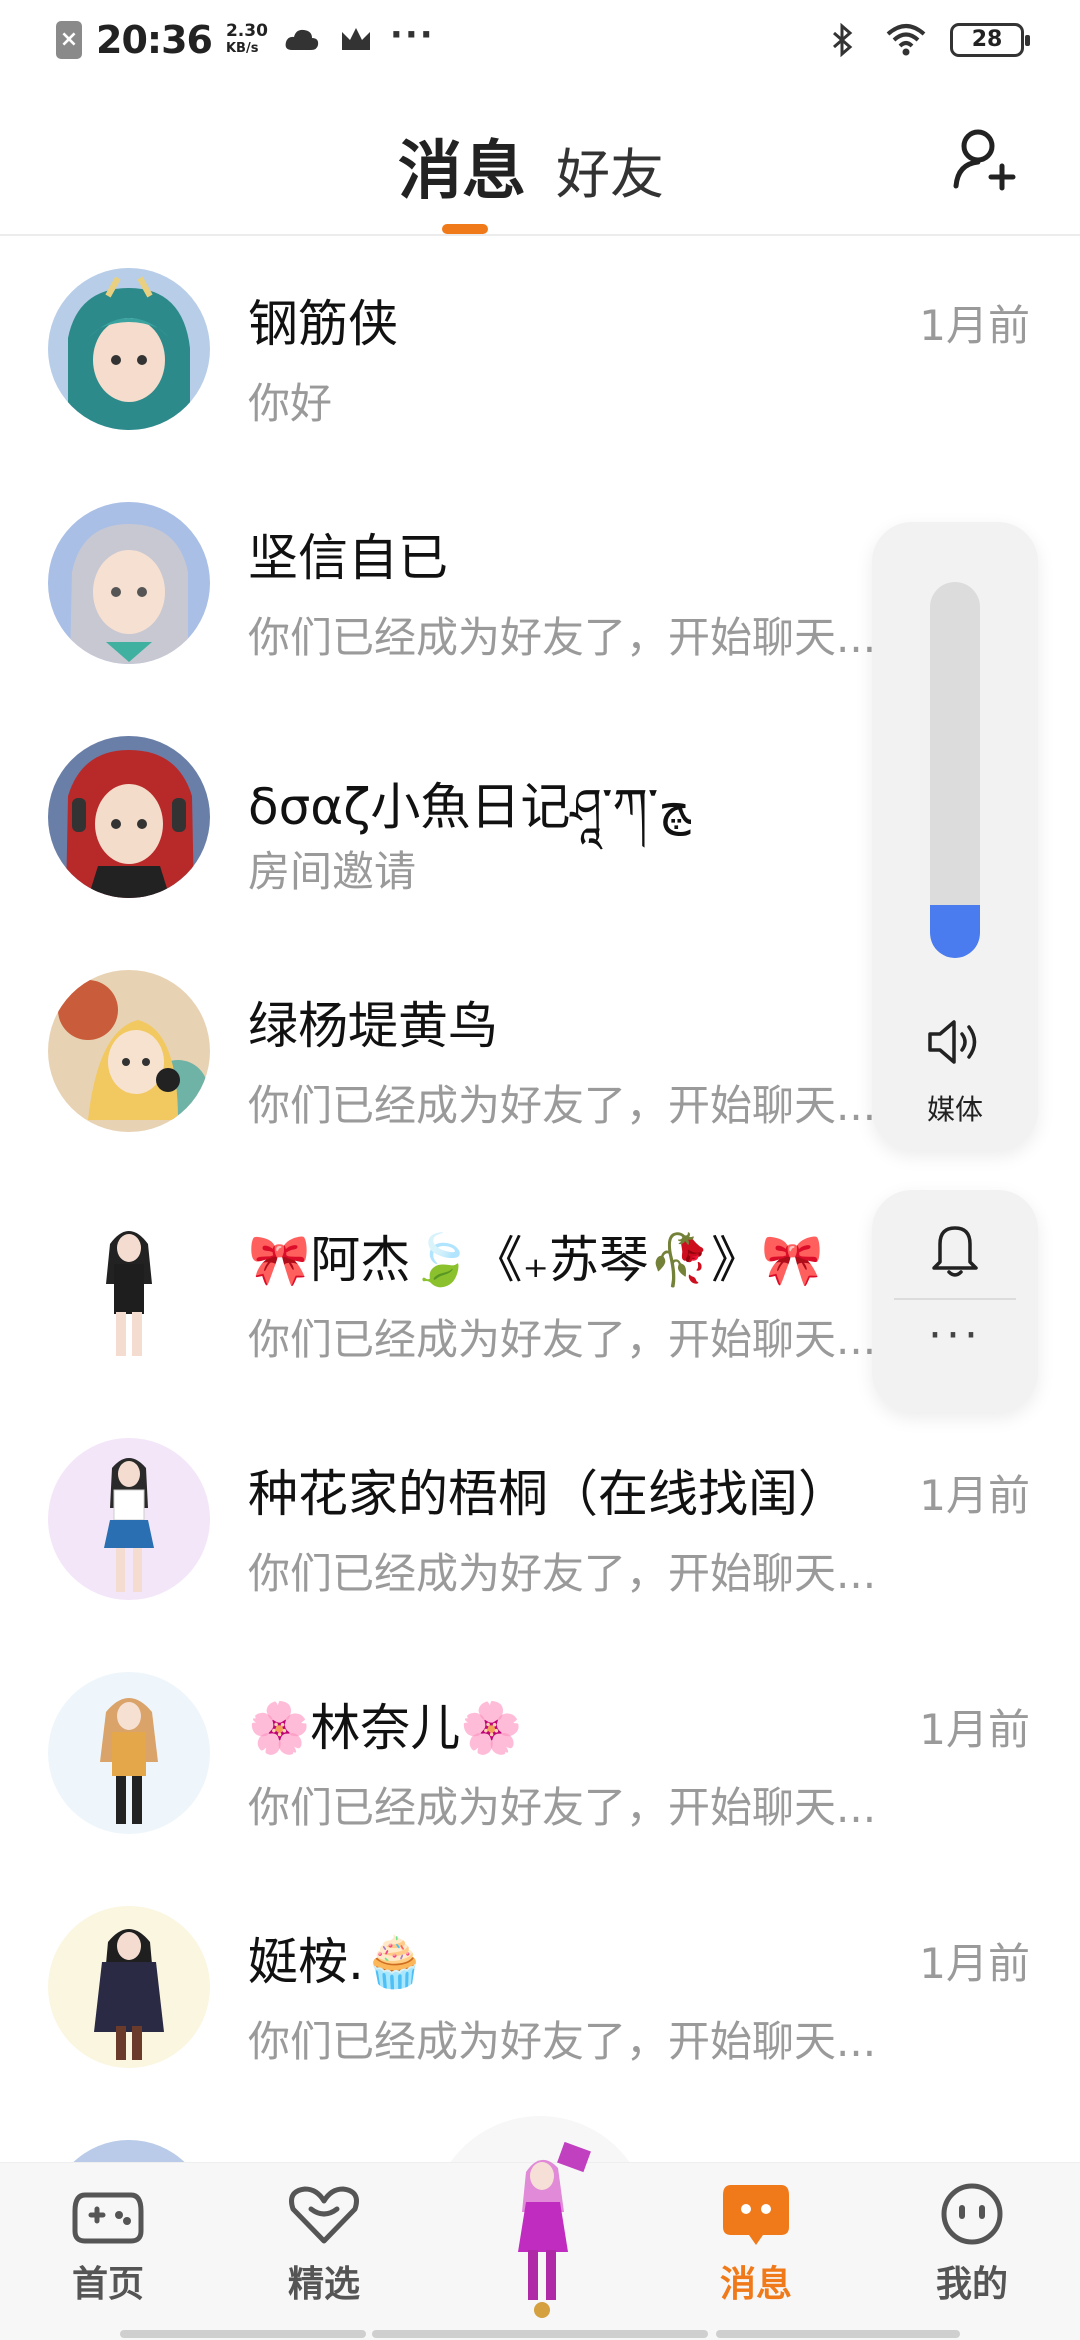 The width and height of the screenshot is (1080, 2340). I want to click on more-status-icon: ···, so click(412, 35).